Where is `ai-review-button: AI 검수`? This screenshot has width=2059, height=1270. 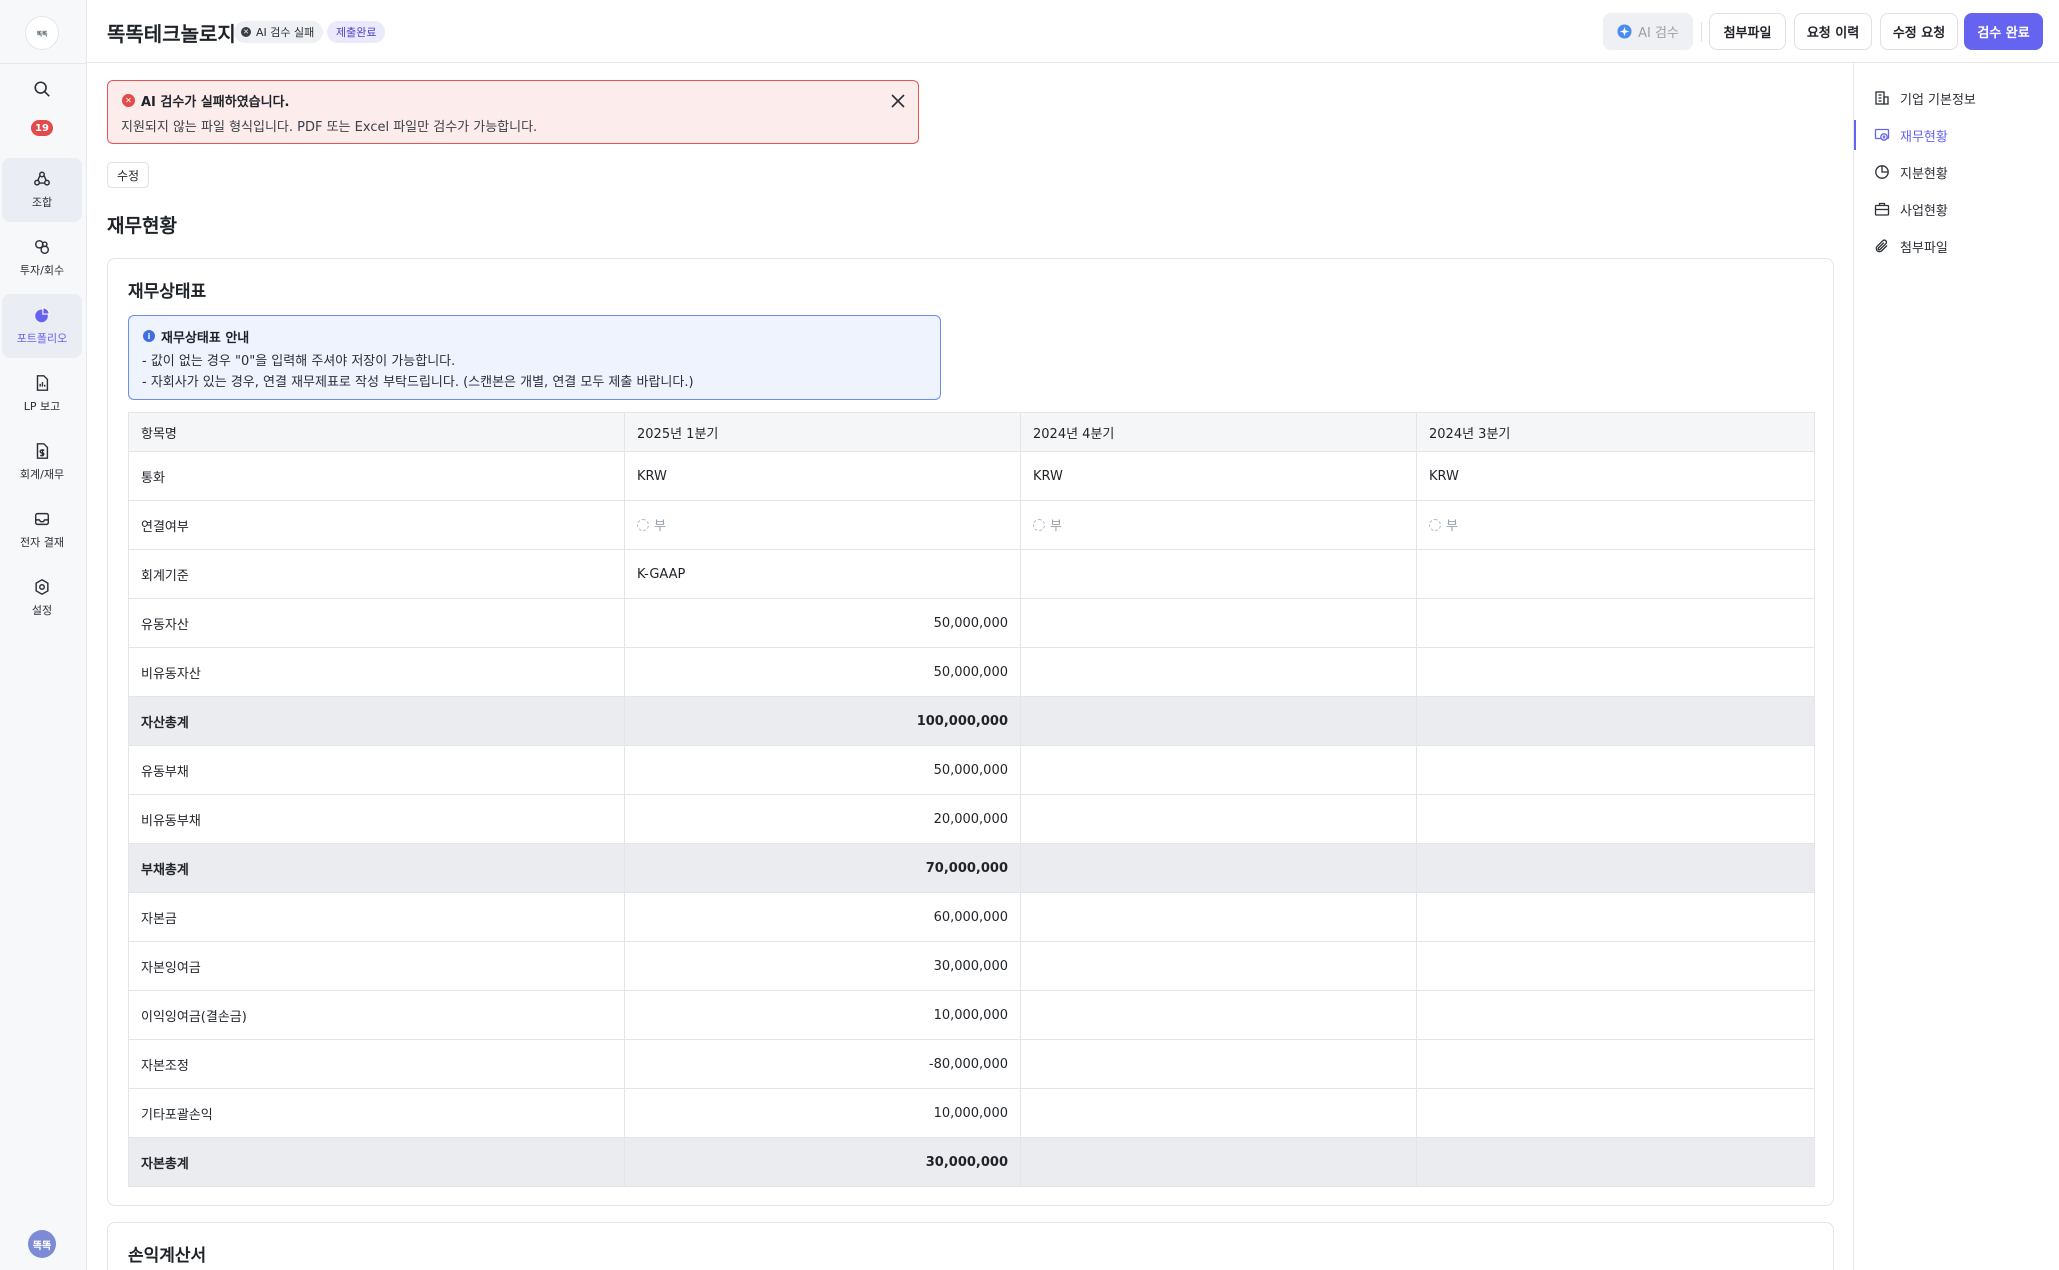
ai-review-button: AI 검수 is located at coordinates (1648, 31).